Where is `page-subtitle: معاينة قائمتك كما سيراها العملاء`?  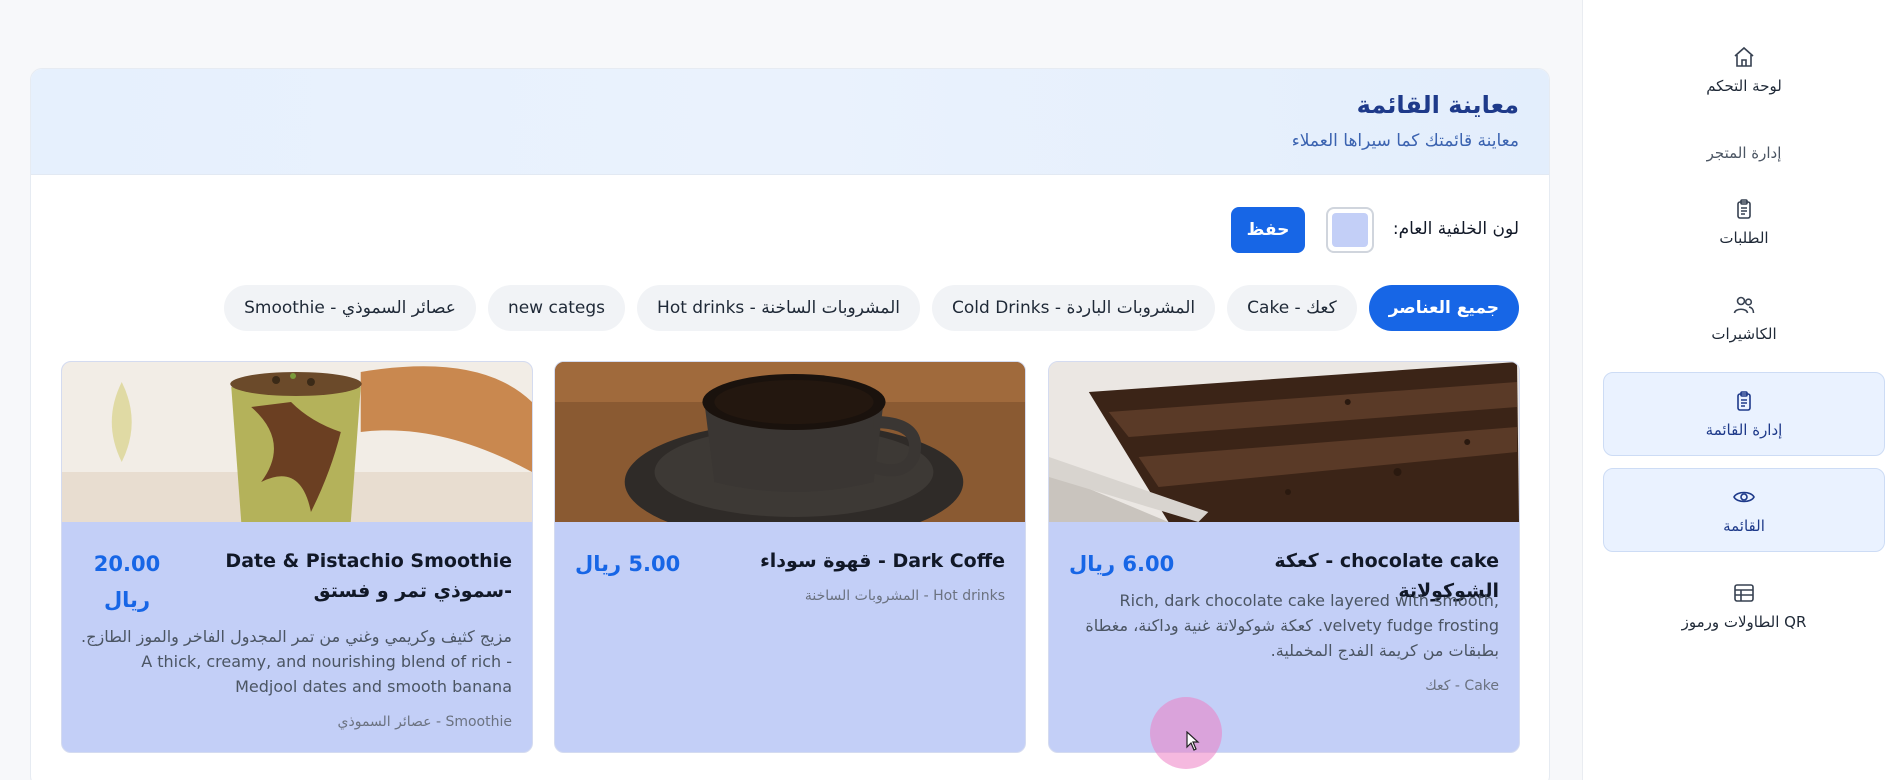
page-subtitle: معاينة قائمتك كما سيراها العملاء is located at coordinates (1405, 141).